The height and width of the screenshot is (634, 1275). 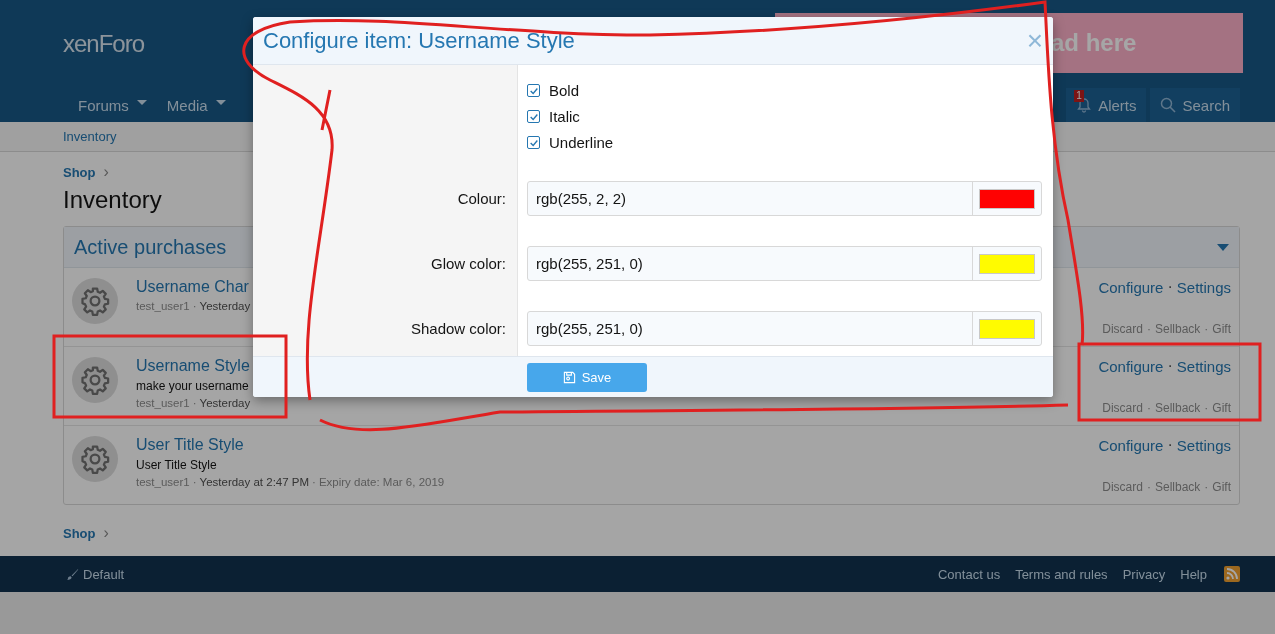 I want to click on bell-icon, so click(x=1084, y=105).